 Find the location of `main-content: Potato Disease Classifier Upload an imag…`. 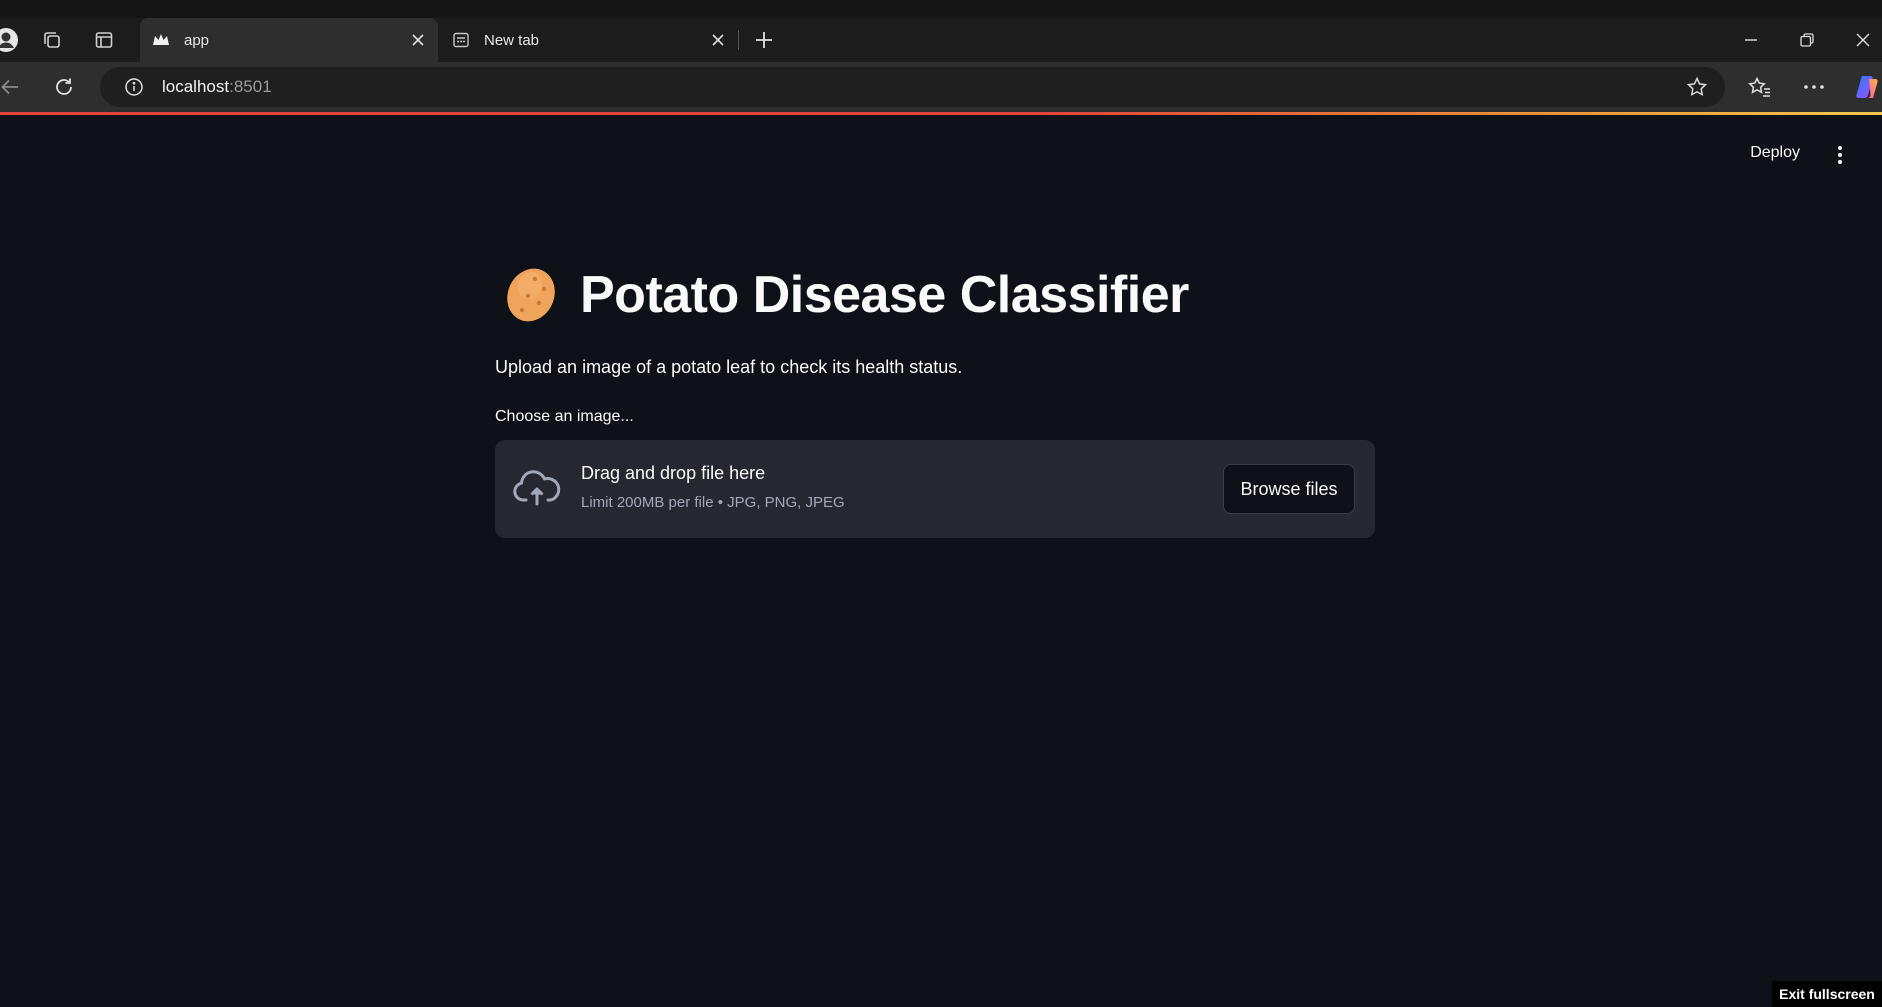

main-content: Potato Disease Classifier Upload an imag… is located at coordinates (935, 396).